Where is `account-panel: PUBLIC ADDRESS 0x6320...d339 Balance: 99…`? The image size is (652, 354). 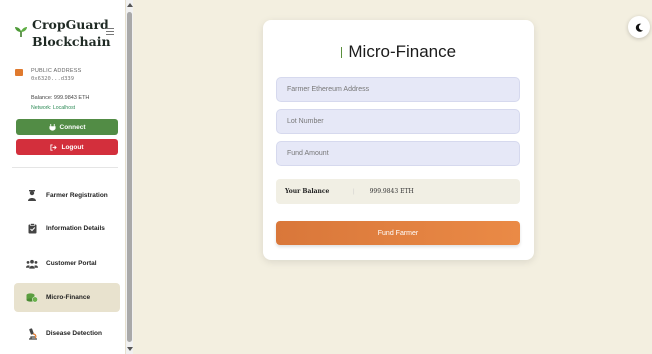
account-panel: PUBLIC ADDRESS 0x6320...d339 Balance: 99… is located at coordinates (65, 89).